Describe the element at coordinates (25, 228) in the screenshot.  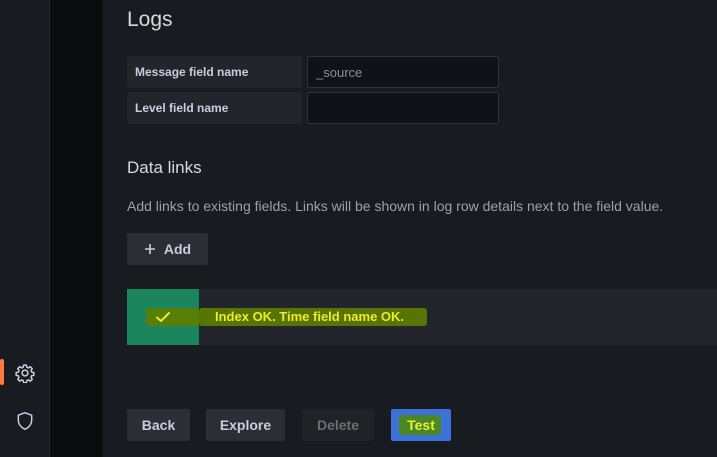
I see `sidebar` at that location.